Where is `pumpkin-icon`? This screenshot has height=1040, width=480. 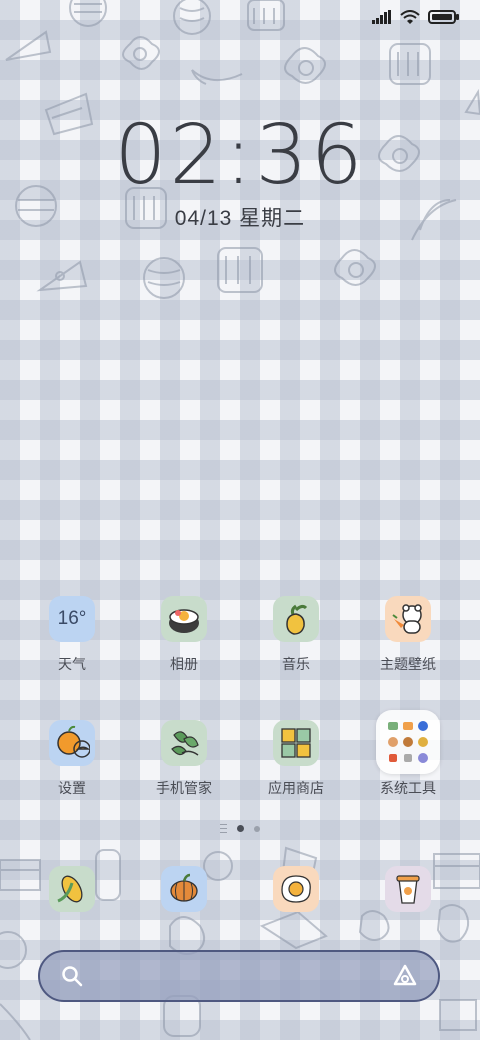 pumpkin-icon is located at coordinates (184, 889).